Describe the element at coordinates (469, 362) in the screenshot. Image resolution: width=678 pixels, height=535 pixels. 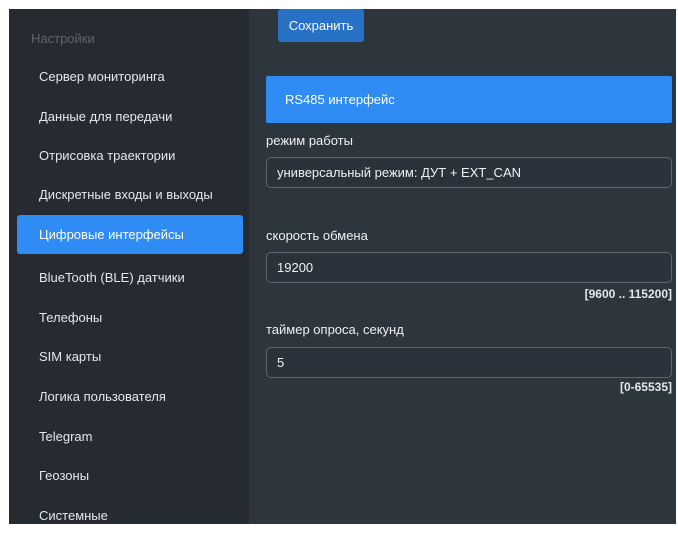
I see `timer-input: 5` at that location.